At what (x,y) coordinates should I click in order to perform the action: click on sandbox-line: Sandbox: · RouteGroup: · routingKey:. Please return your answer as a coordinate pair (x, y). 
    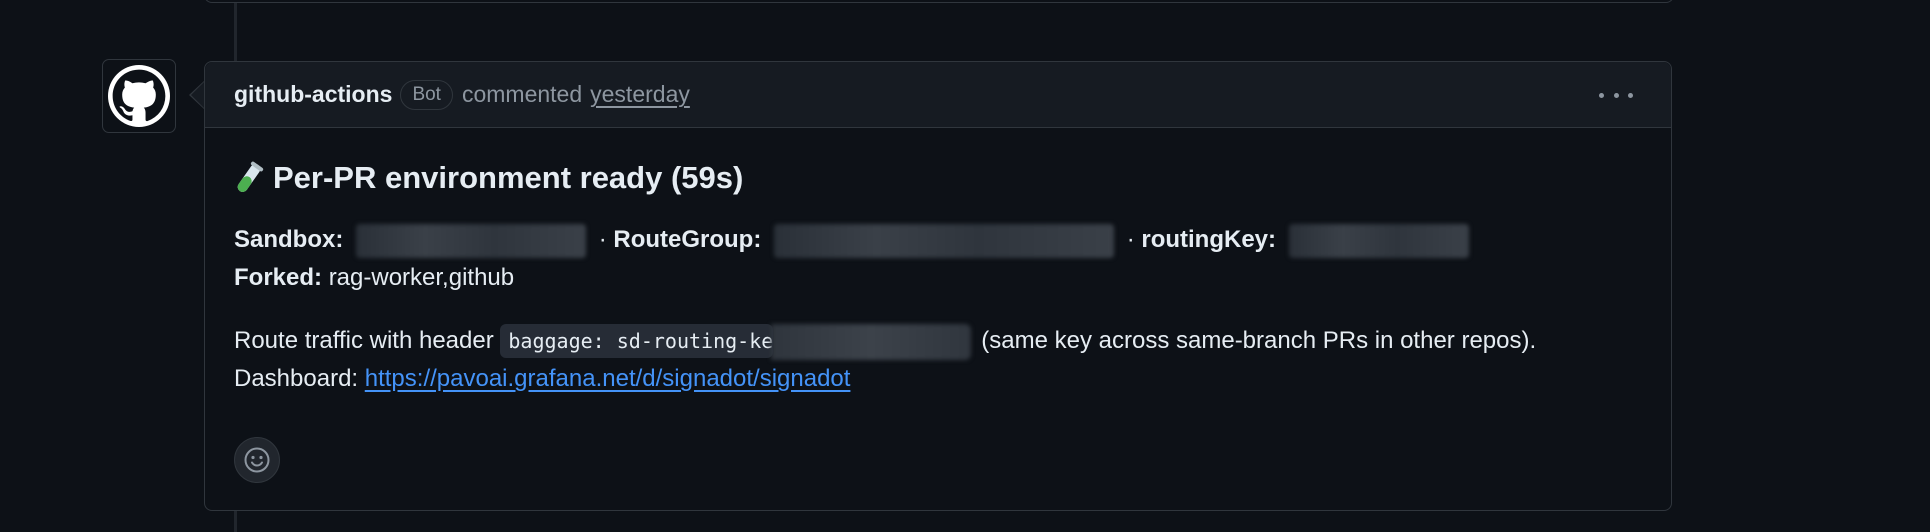
    Looking at the image, I should click on (938, 240).